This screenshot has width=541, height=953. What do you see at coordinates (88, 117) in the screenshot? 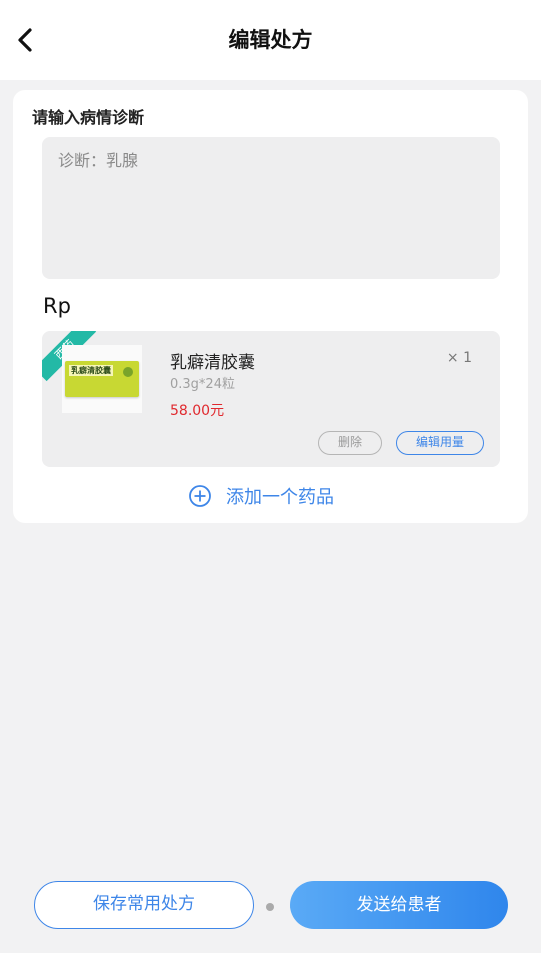
I see `diagnosis-label: 请输入病情诊断` at bounding box center [88, 117].